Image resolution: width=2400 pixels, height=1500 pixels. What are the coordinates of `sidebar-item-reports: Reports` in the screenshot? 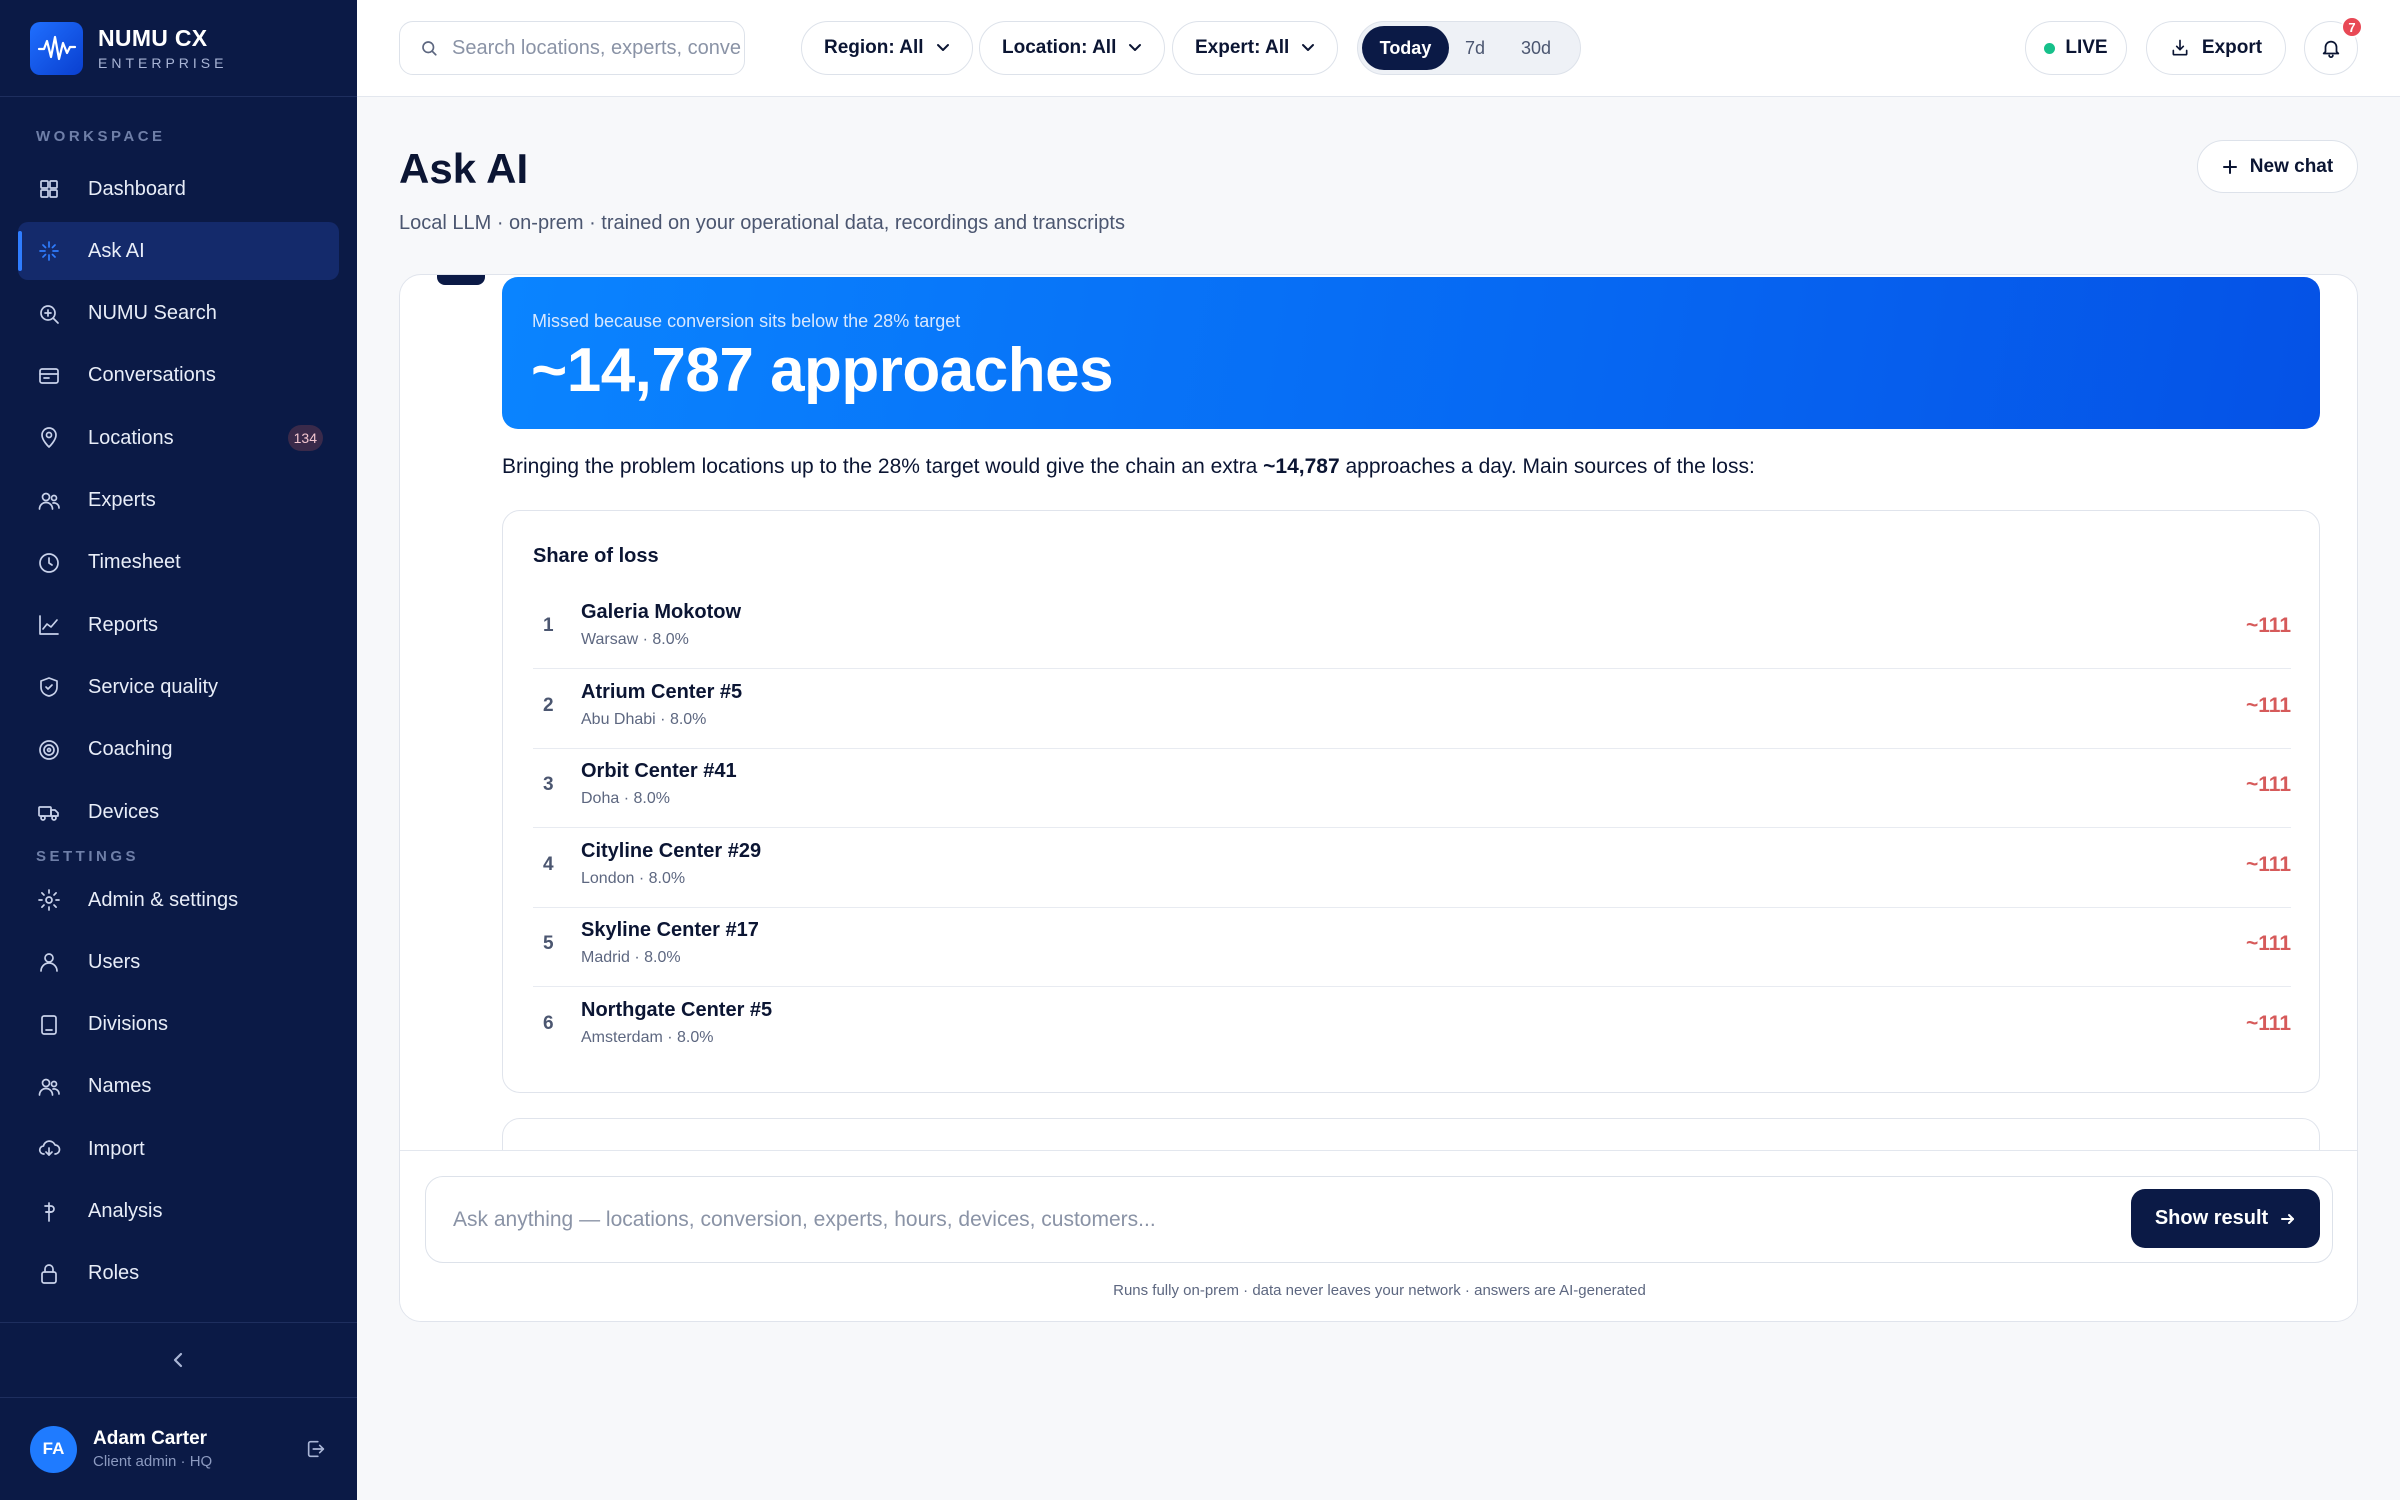 It's located at (178, 625).